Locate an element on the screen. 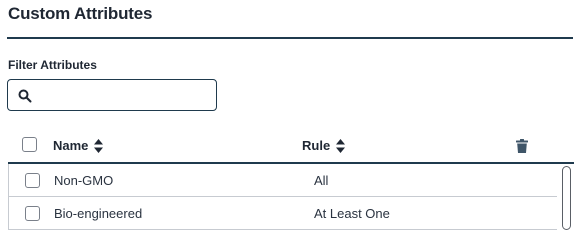 This screenshot has width=582, height=242. cell-name: Bio-engineered is located at coordinates (98, 213).